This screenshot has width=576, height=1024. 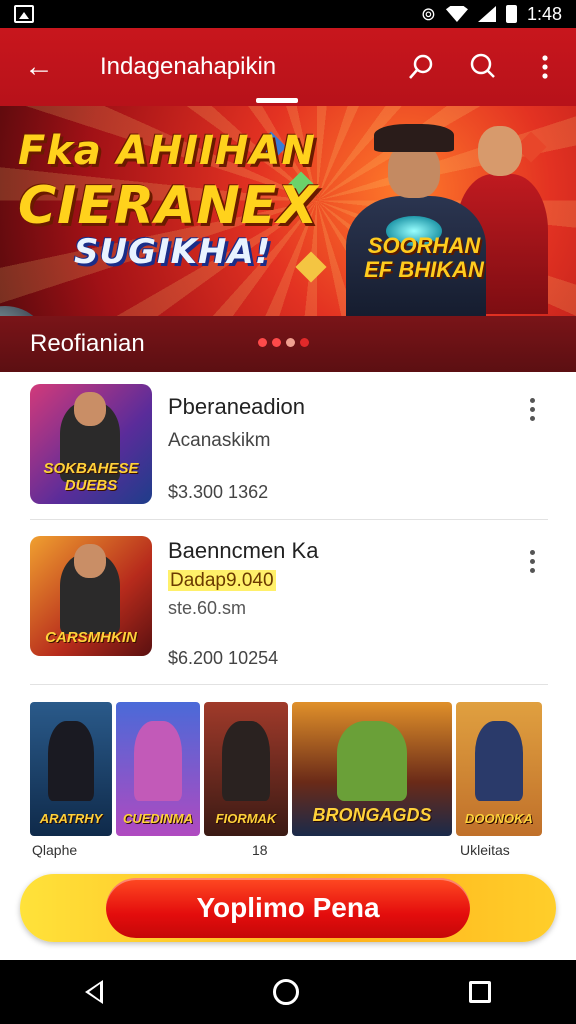 What do you see at coordinates (94, 992) in the screenshot?
I see `nav-back-icon` at bounding box center [94, 992].